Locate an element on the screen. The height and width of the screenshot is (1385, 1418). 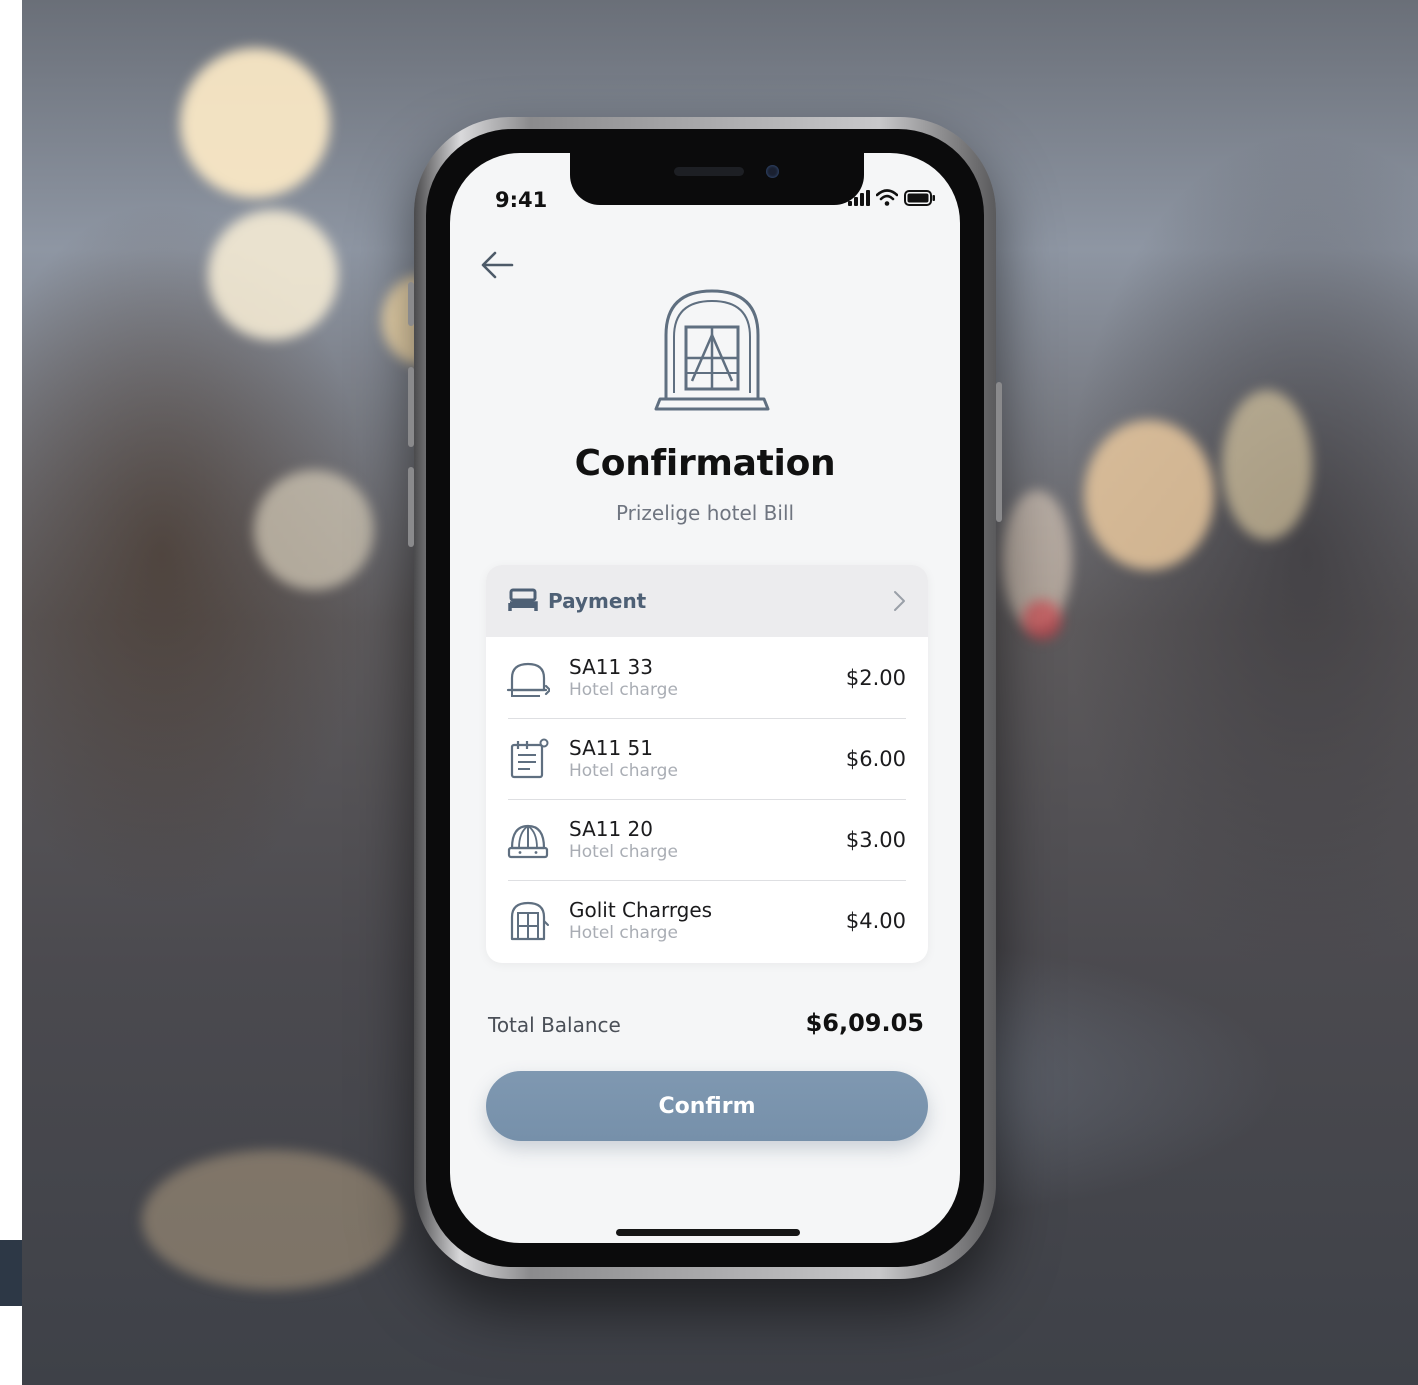
total-balance-label: Total Balance is located at coordinates (554, 1025).